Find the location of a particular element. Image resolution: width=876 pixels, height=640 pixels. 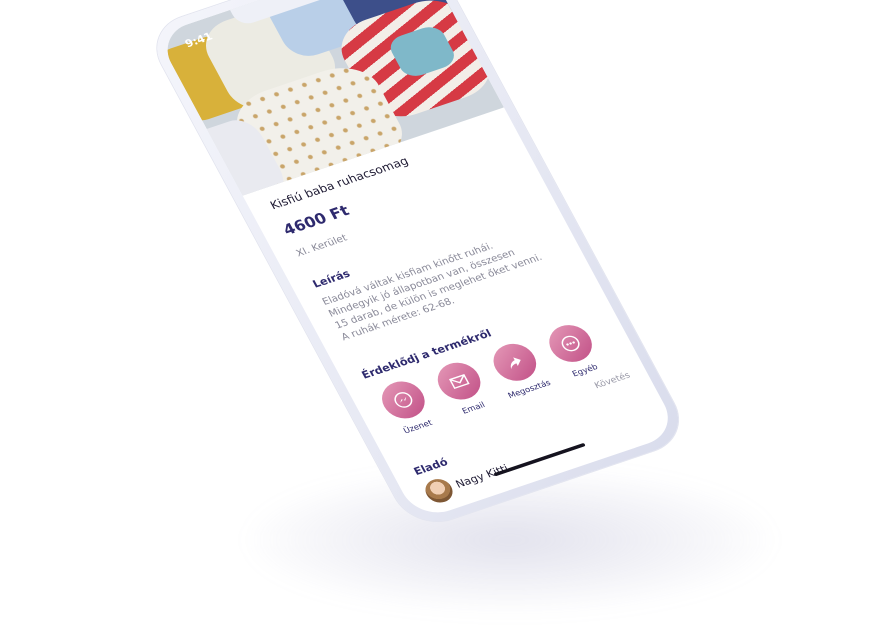

share-icon is located at coordinates (515, 362).